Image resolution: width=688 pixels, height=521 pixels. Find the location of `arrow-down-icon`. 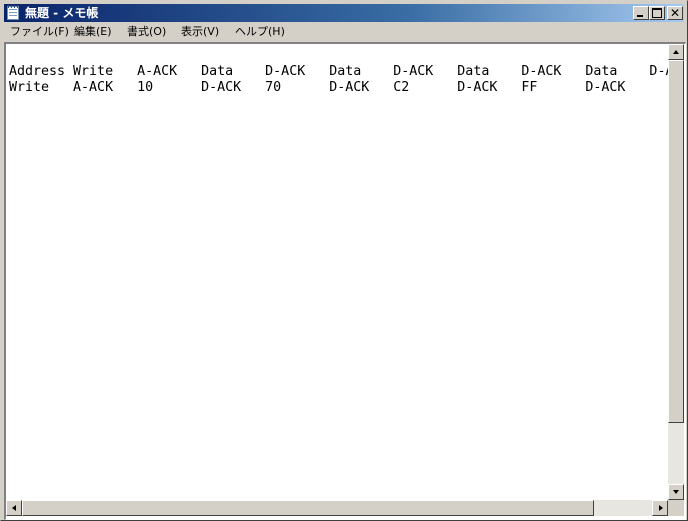

arrow-down-icon is located at coordinates (676, 492).